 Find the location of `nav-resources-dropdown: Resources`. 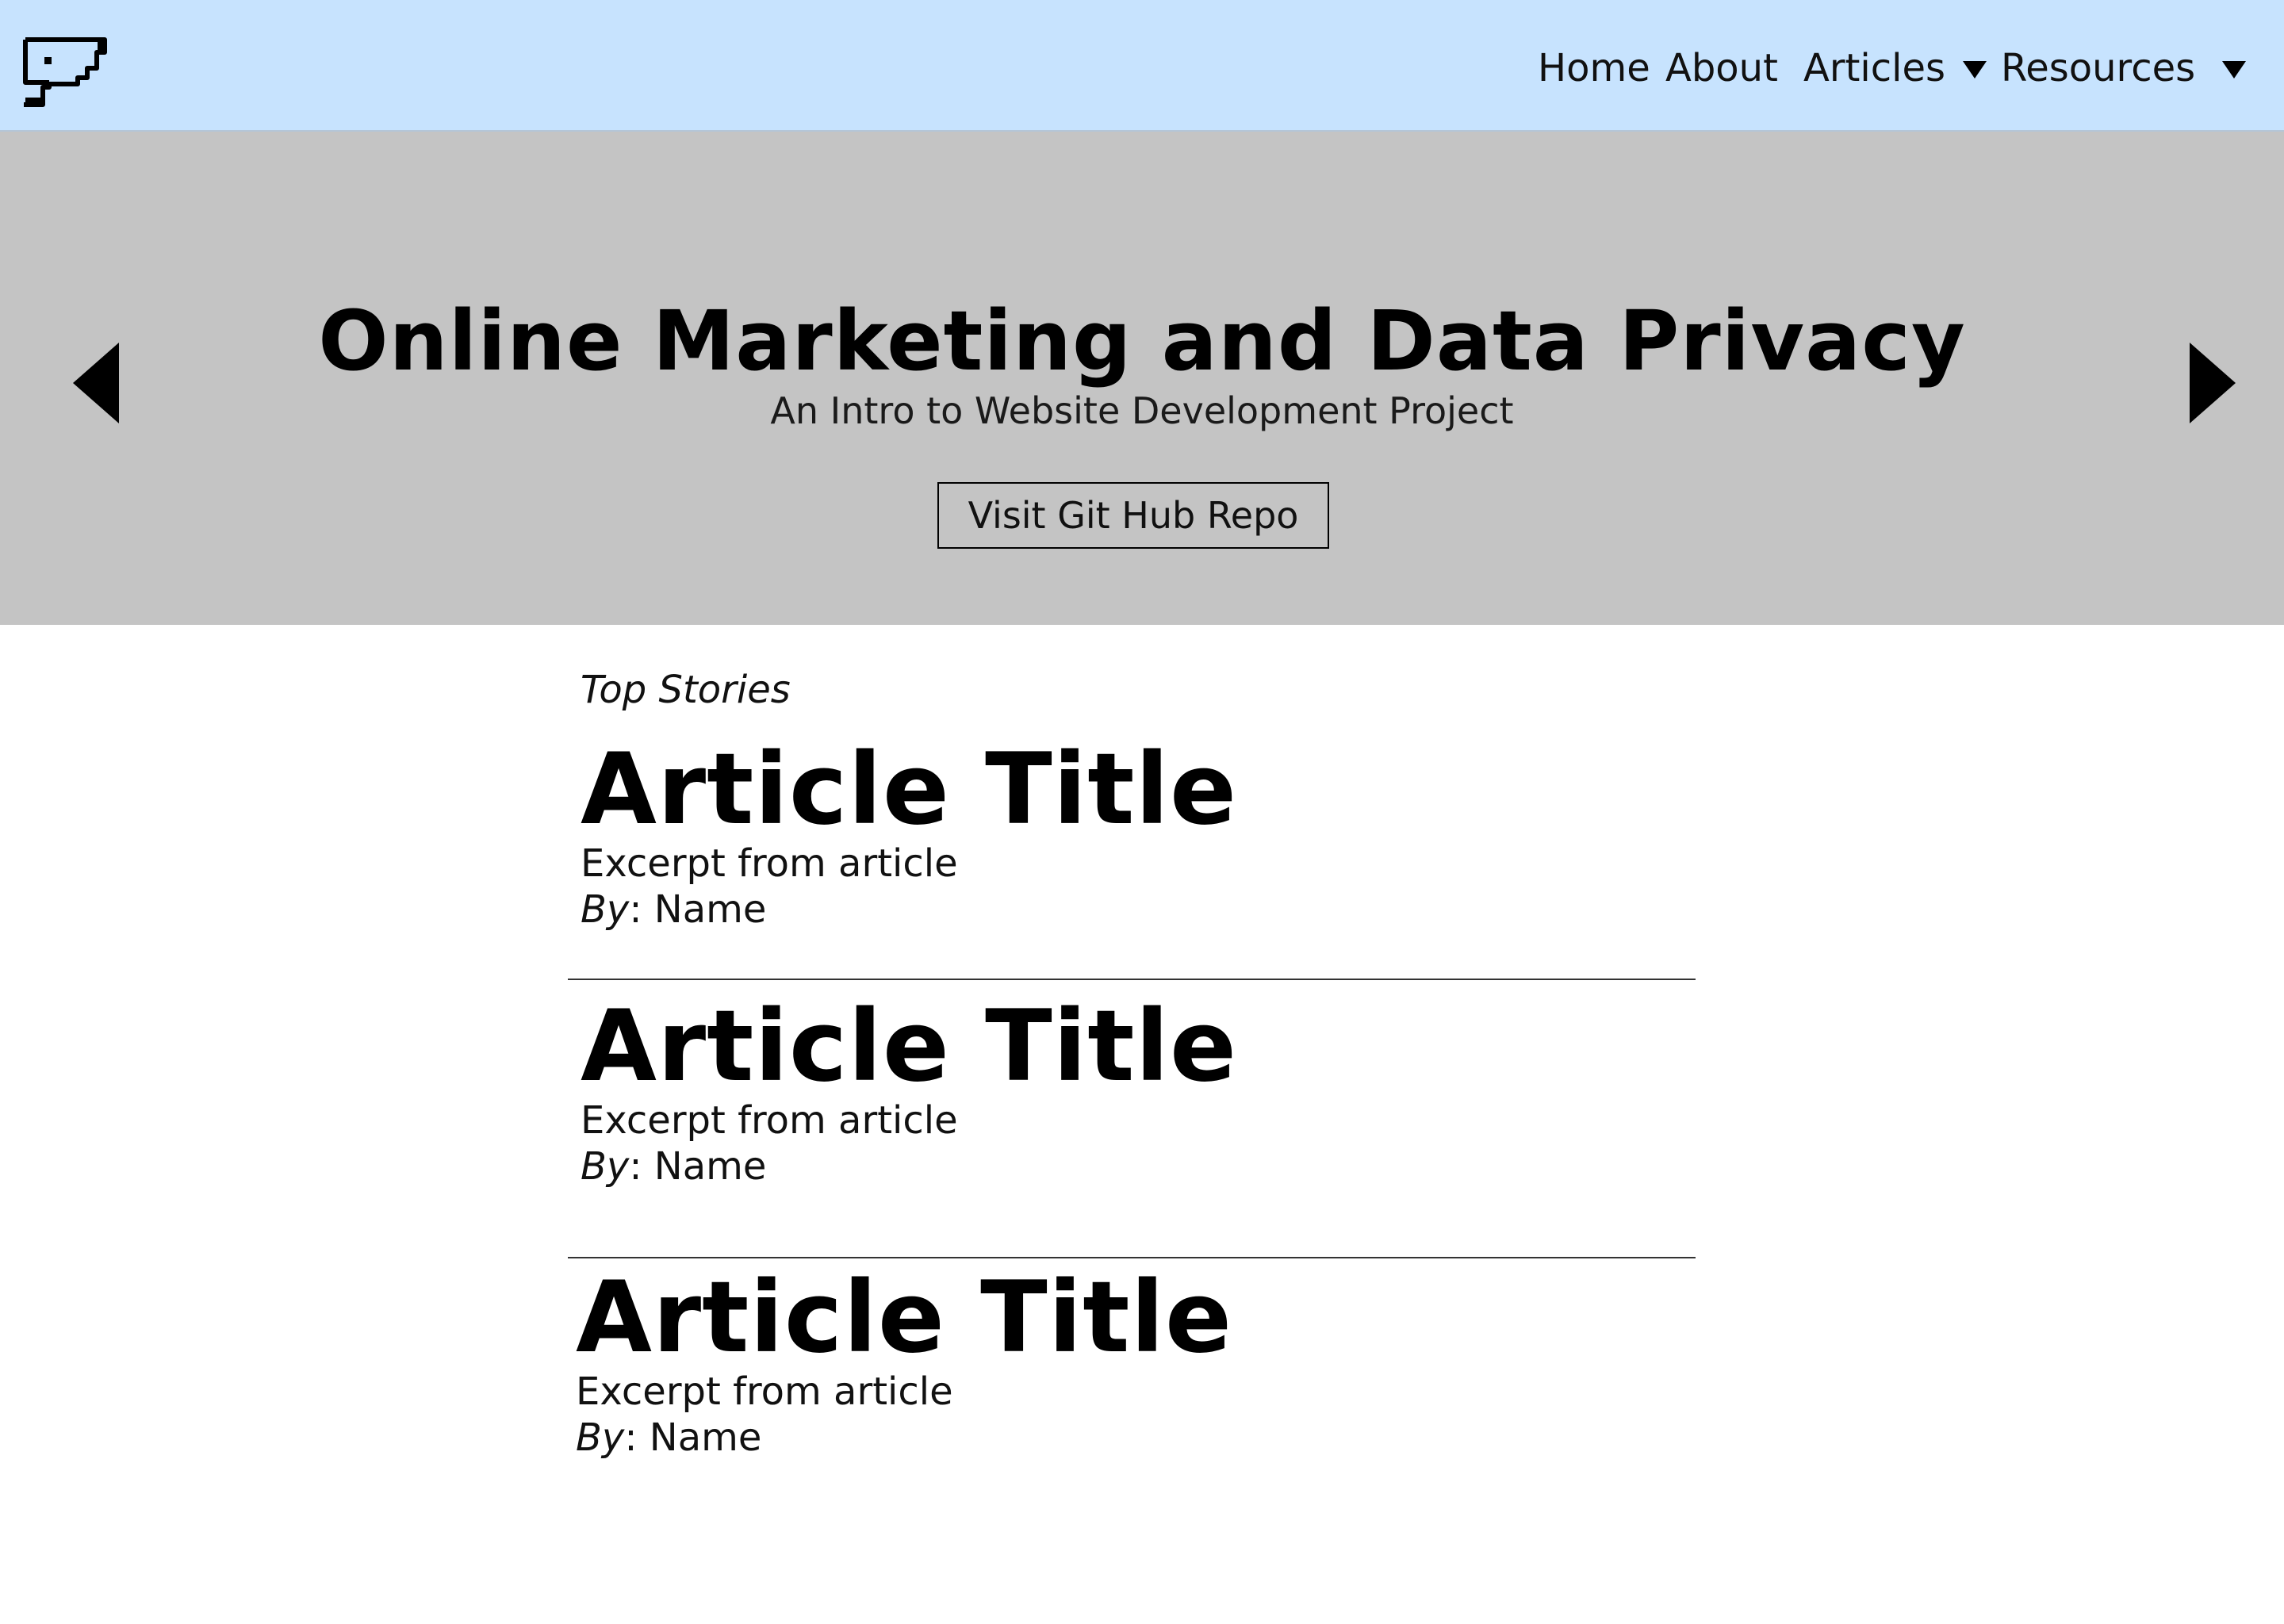

nav-resources-dropdown: Resources is located at coordinates (2124, 68).